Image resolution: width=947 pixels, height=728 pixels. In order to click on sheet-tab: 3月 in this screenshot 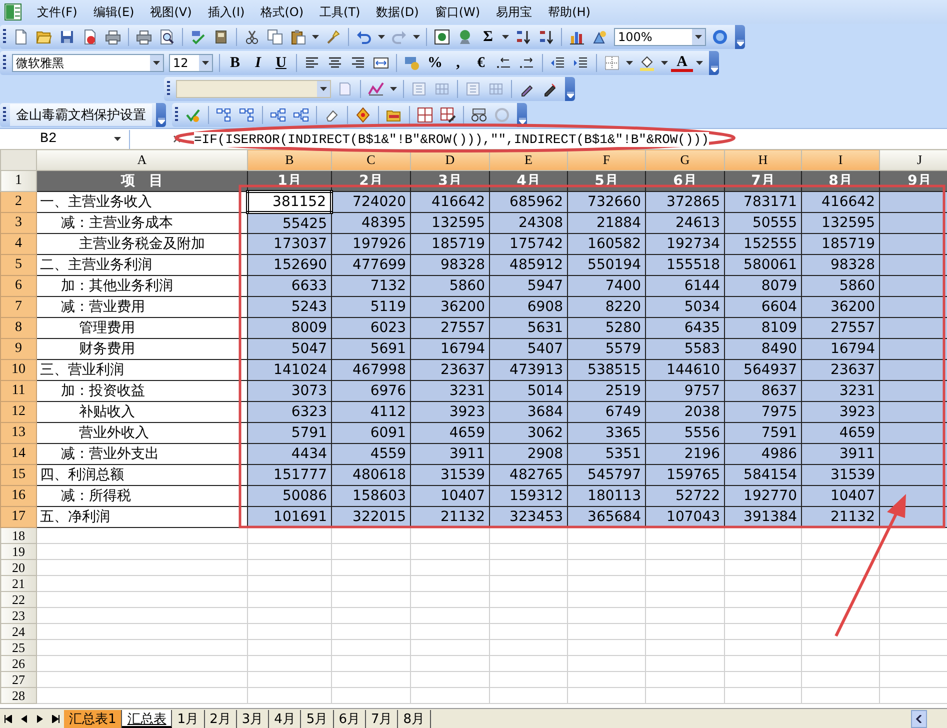, I will do `click(253, 719)`.